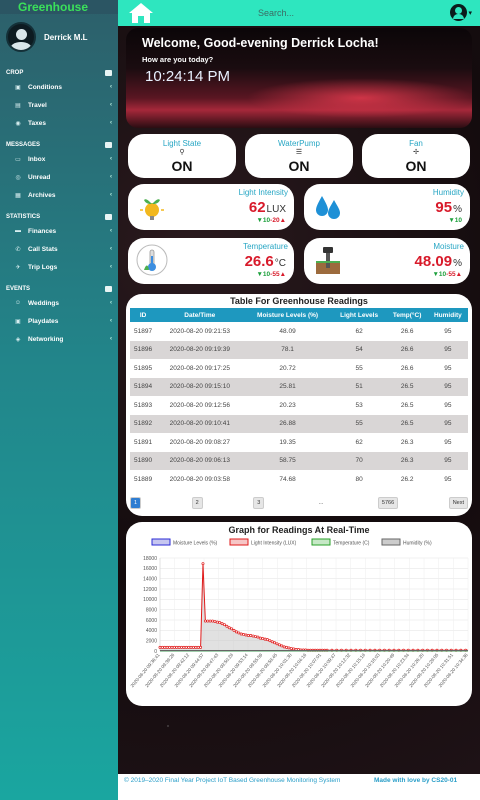  What do you see at coordinates (59, 87) in the screenshot?
I see `sidebar-item-conditions: ▣ Conditions ‹` at bounding box center [59, 87].